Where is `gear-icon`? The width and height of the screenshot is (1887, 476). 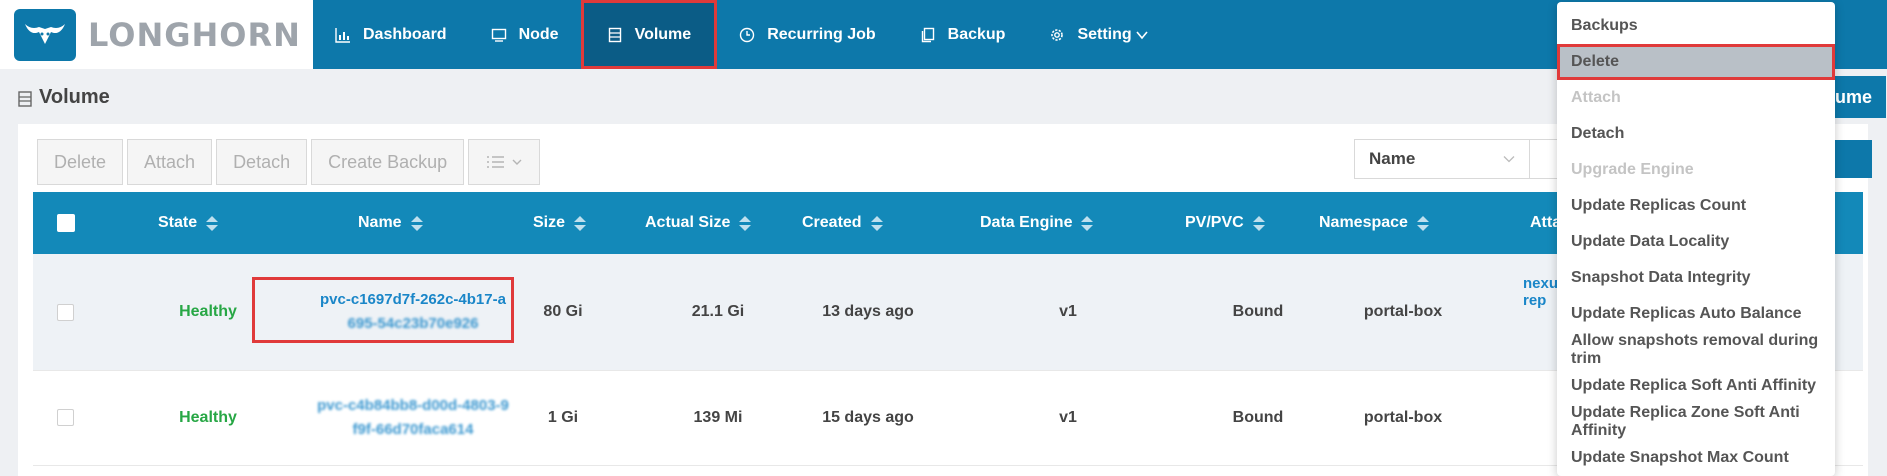 gear-icon is located at coordinates (1057, 35).